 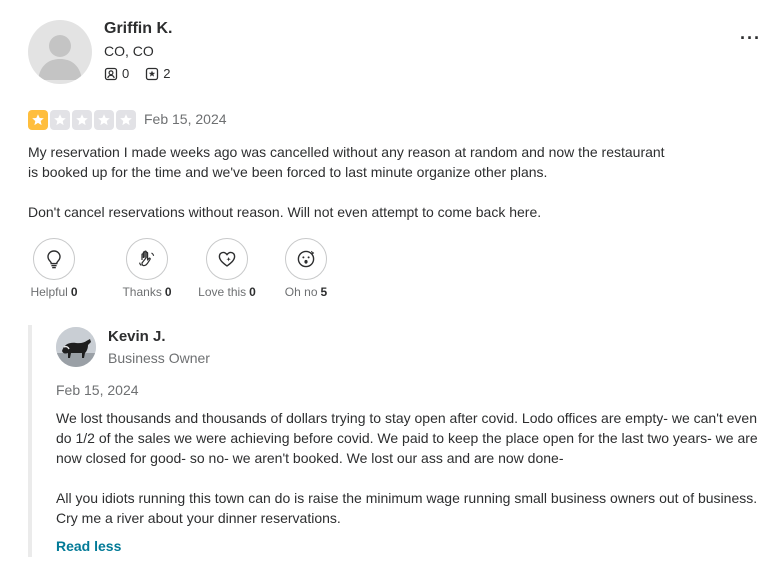 What do you see at coordinates (147, 258) in the screenshot?
I see `waving-hand-icon` at bounding box center [147, 258].